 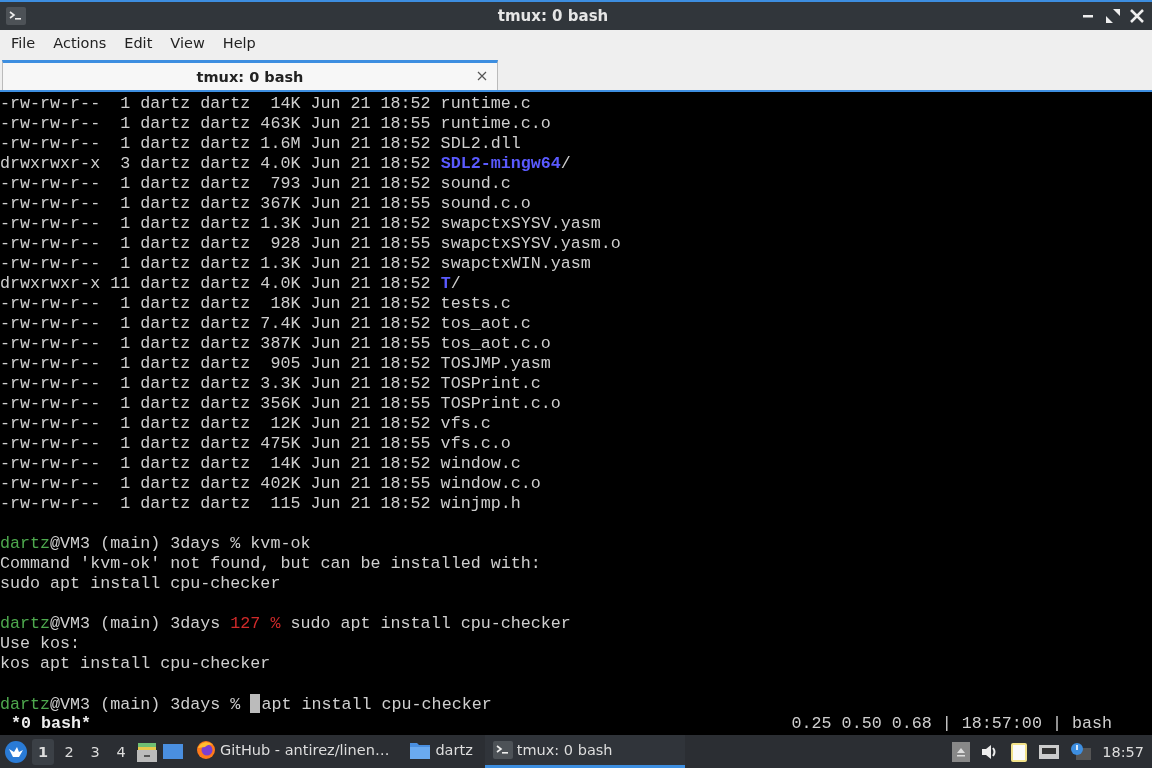 I want to click on terminal-line: Command 'kvm-ok' not found, but can be installed with:, so click(x=270, y=564).